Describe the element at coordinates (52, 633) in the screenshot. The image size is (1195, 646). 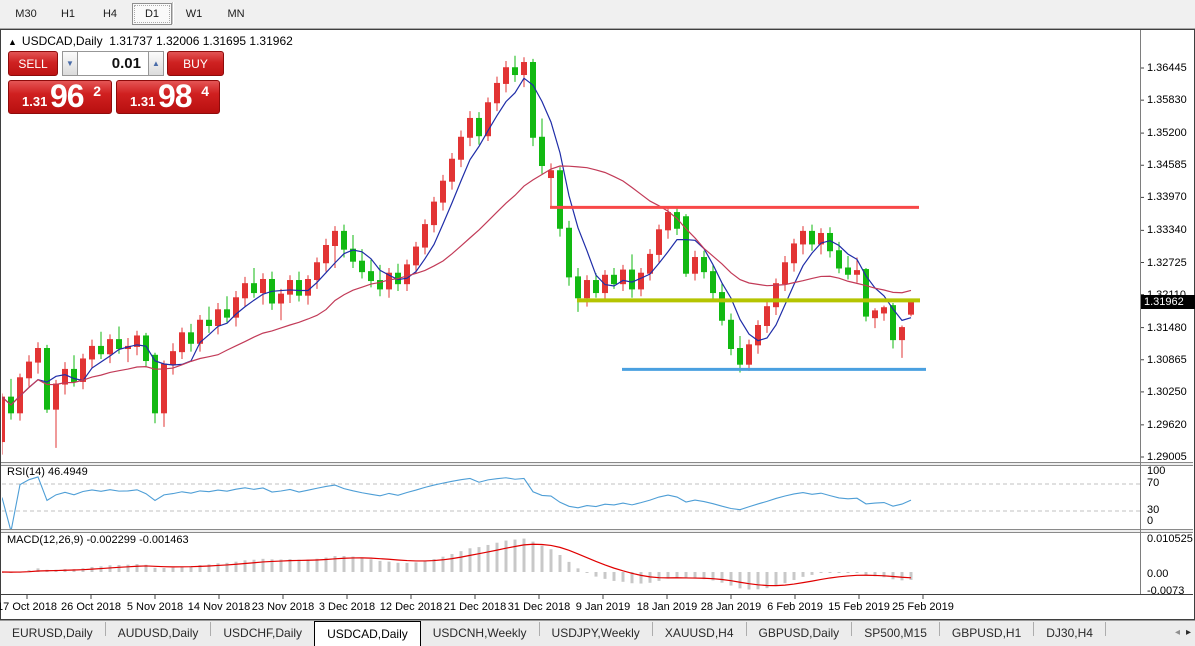
I see `chart-tab-eurusd: EURUSD,Daily` at that location.